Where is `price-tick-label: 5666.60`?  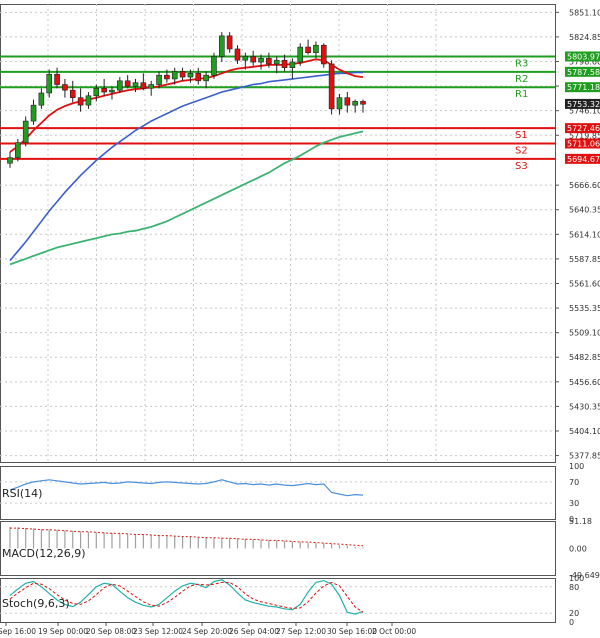
price-tick-label: 5666.60 is located at coordinates (584, 185).